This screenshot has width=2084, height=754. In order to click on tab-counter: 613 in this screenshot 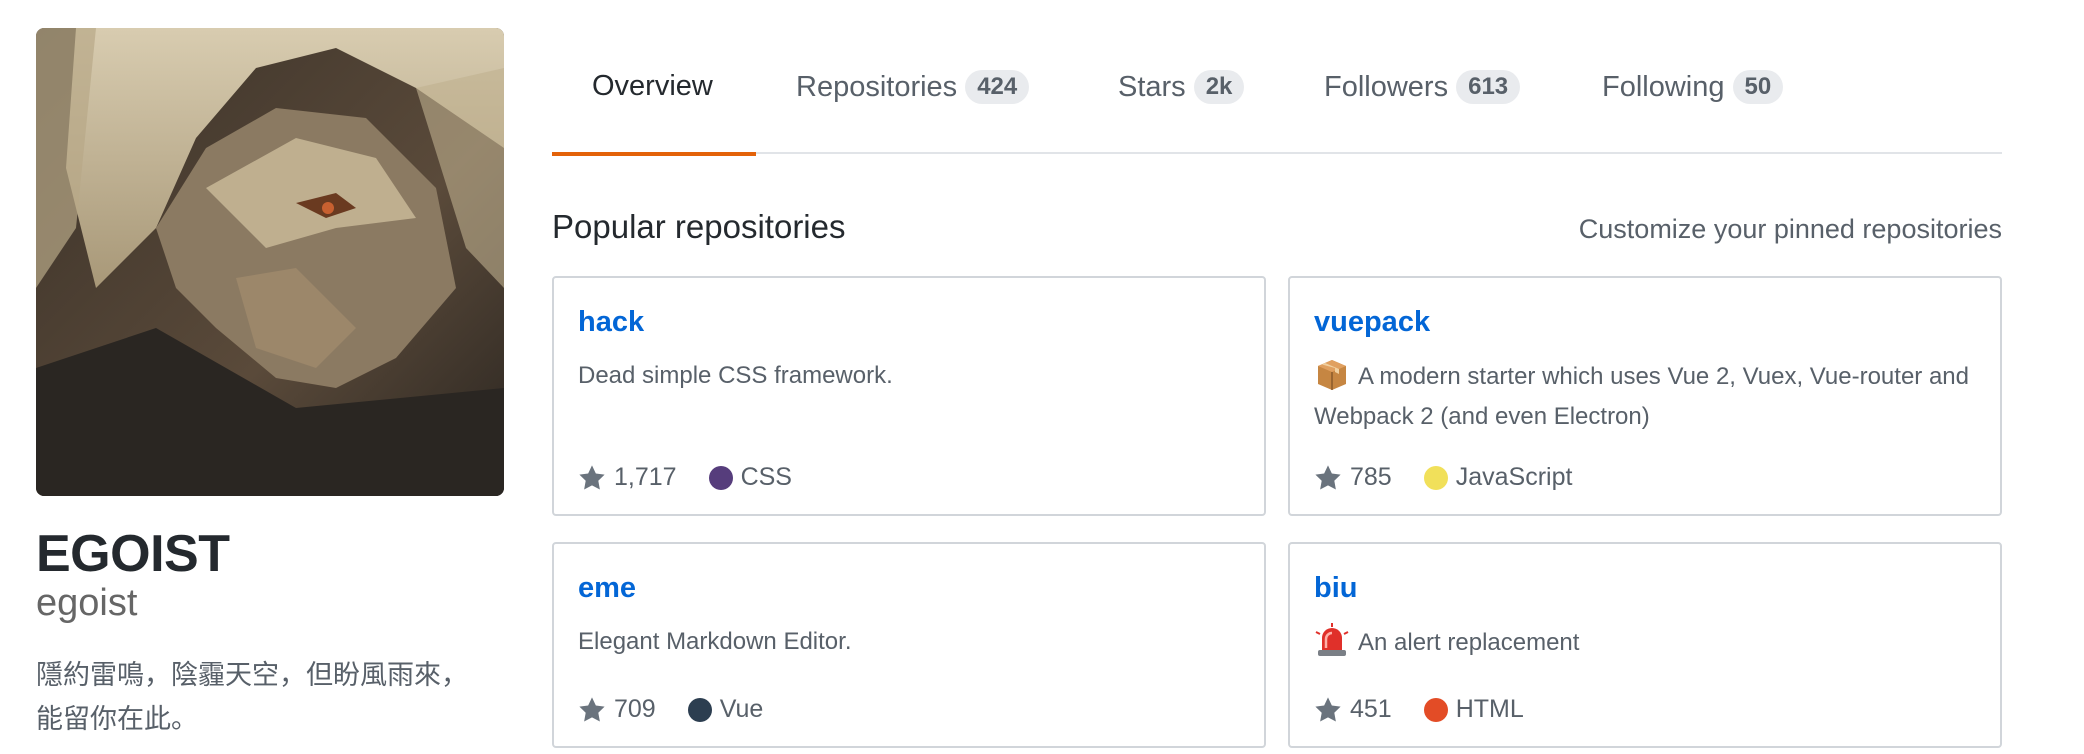, I will do `click(1488, 87)`.